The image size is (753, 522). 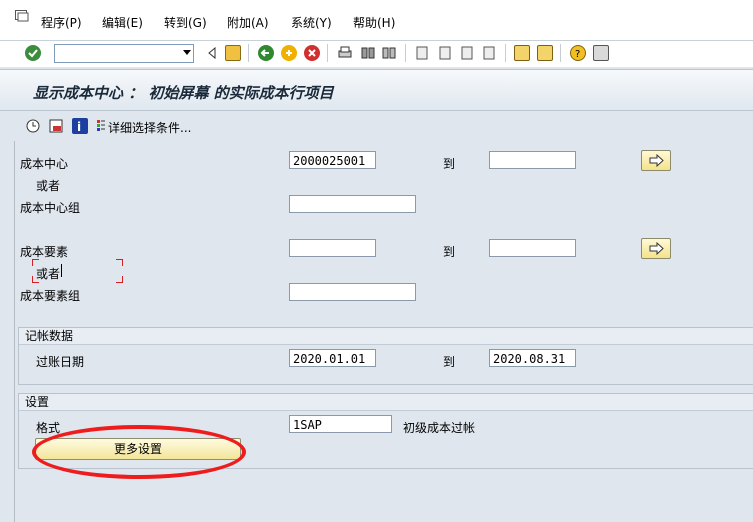 What do you see at coordinates (332, 160) in the screenshot?
I see `cost-center-from-field: 2000025001` at bounding box center [332, 160].